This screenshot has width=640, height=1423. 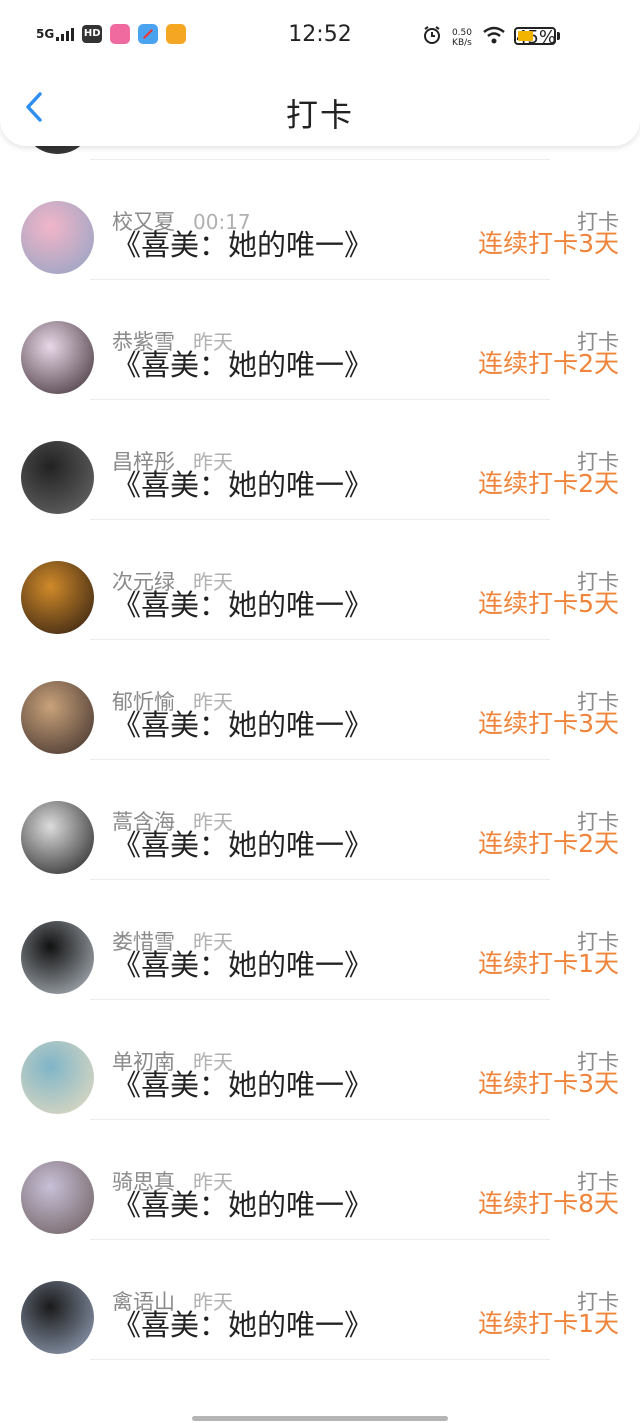 What do you see at coordinates (320, 460) in the screenshot?
I see `list-item: 昌梓彤 昨天 打卡 《喜美：她的唯一》 连续打卡2天` at bounding box center [320, 460].